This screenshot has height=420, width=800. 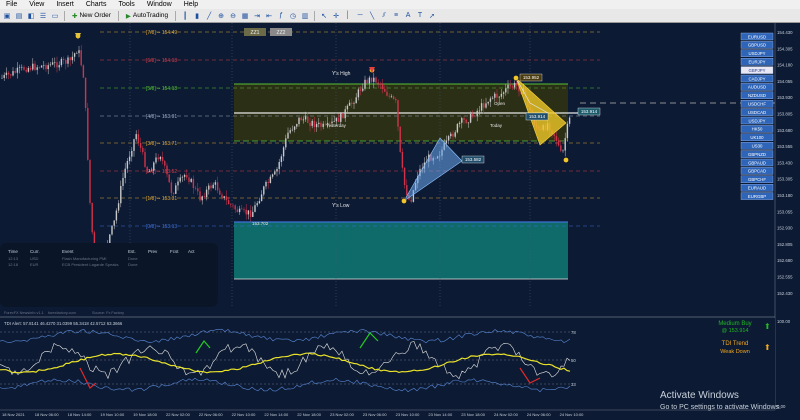 I want to click on pattern-b-tag: 153.952, so click(x=531, y=77).